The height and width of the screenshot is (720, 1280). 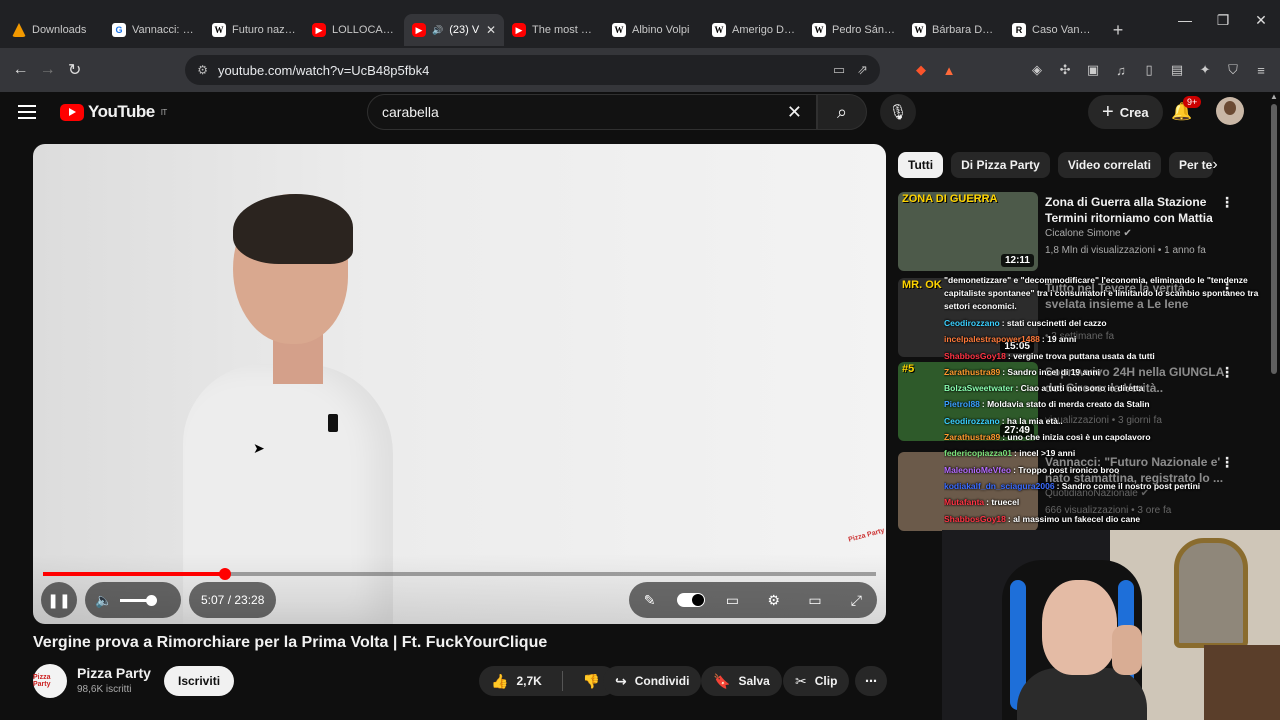 I want to click on chat-text: : truecel, so click(x=1003, y=502).